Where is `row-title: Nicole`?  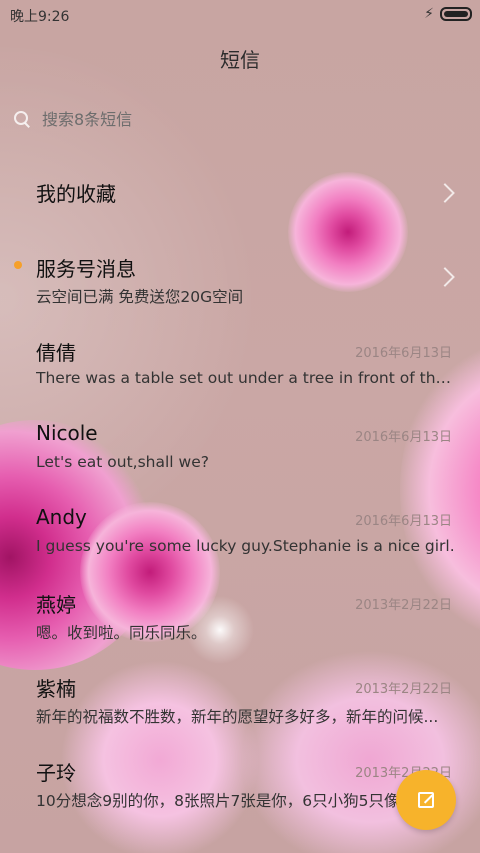 row-title: Nicole is located at coordinates (67, 433).